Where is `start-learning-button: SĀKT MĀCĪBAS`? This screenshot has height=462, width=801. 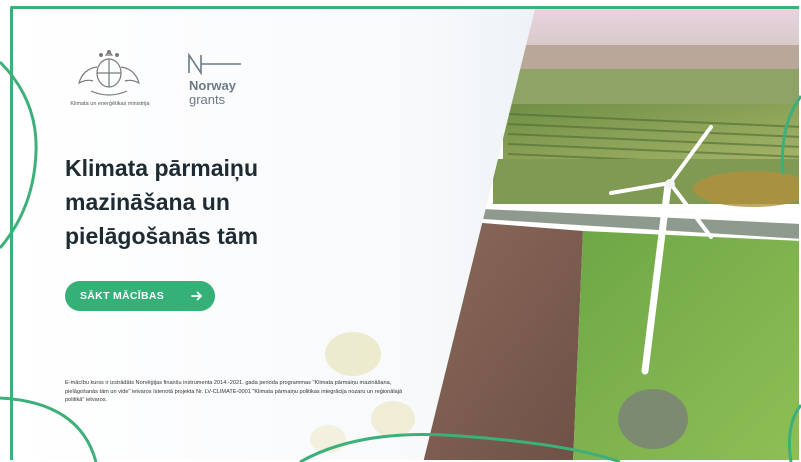 start-learning-button: SĀKT MĀCĪBAS is located at coordinates (140, 296).